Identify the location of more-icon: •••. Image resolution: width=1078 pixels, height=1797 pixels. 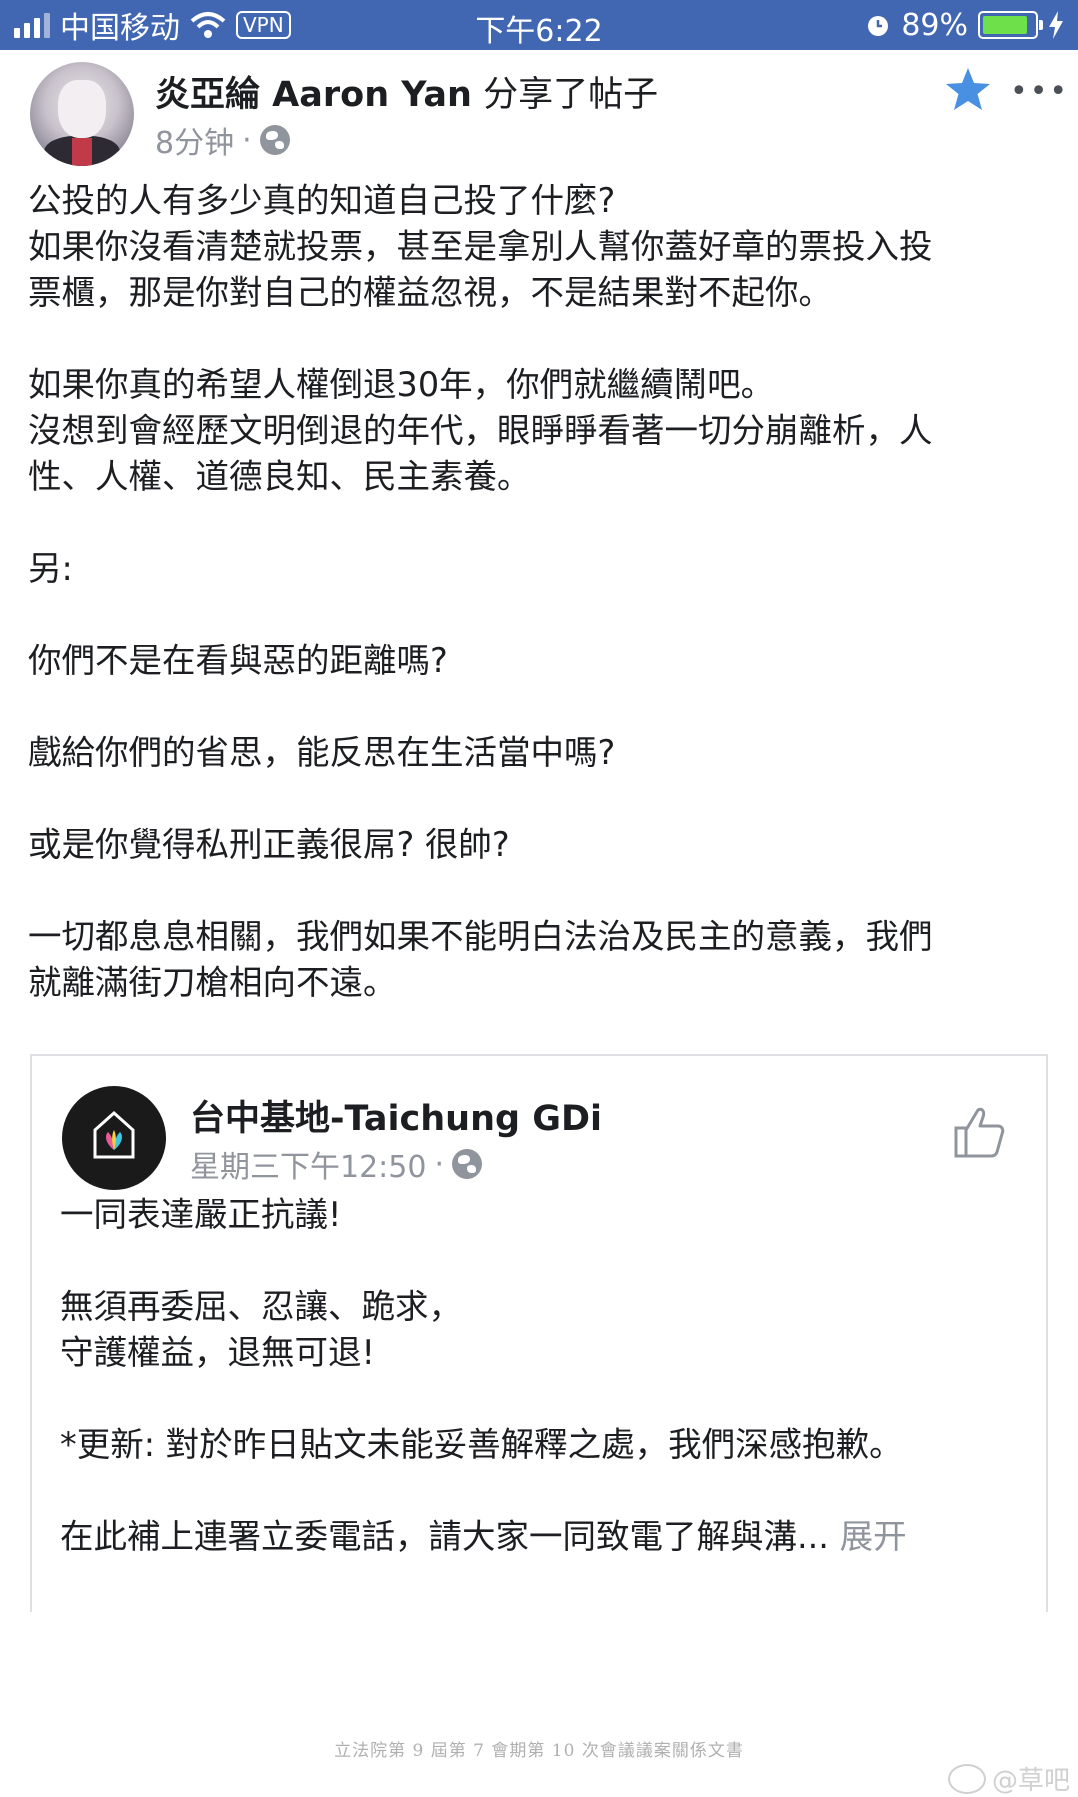
(1039, 91).